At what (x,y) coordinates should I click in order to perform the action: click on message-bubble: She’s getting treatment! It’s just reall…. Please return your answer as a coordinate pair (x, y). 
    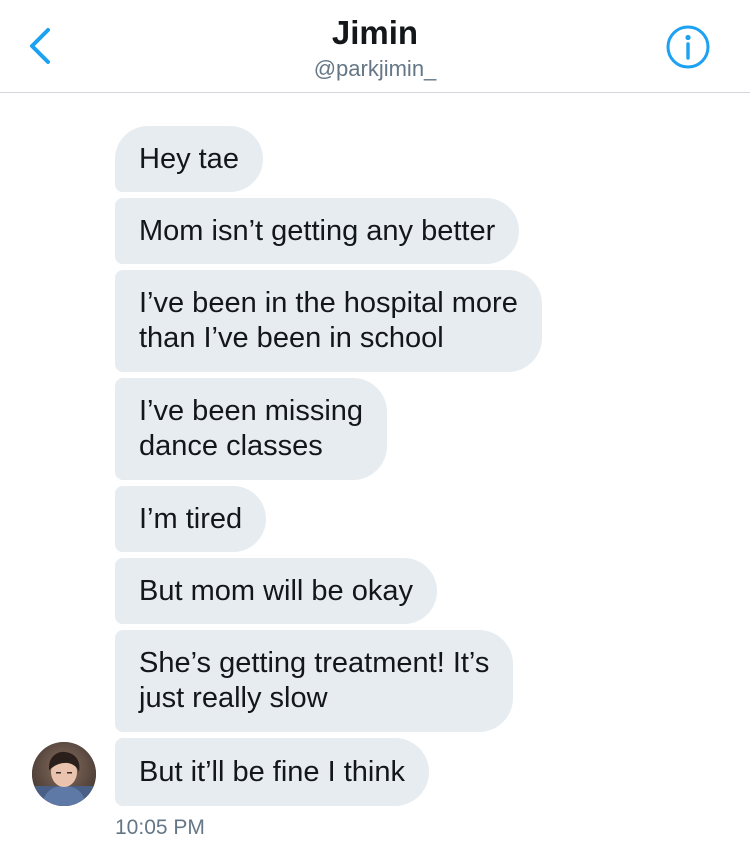
    Looking at the image, I should click on (314, 681).